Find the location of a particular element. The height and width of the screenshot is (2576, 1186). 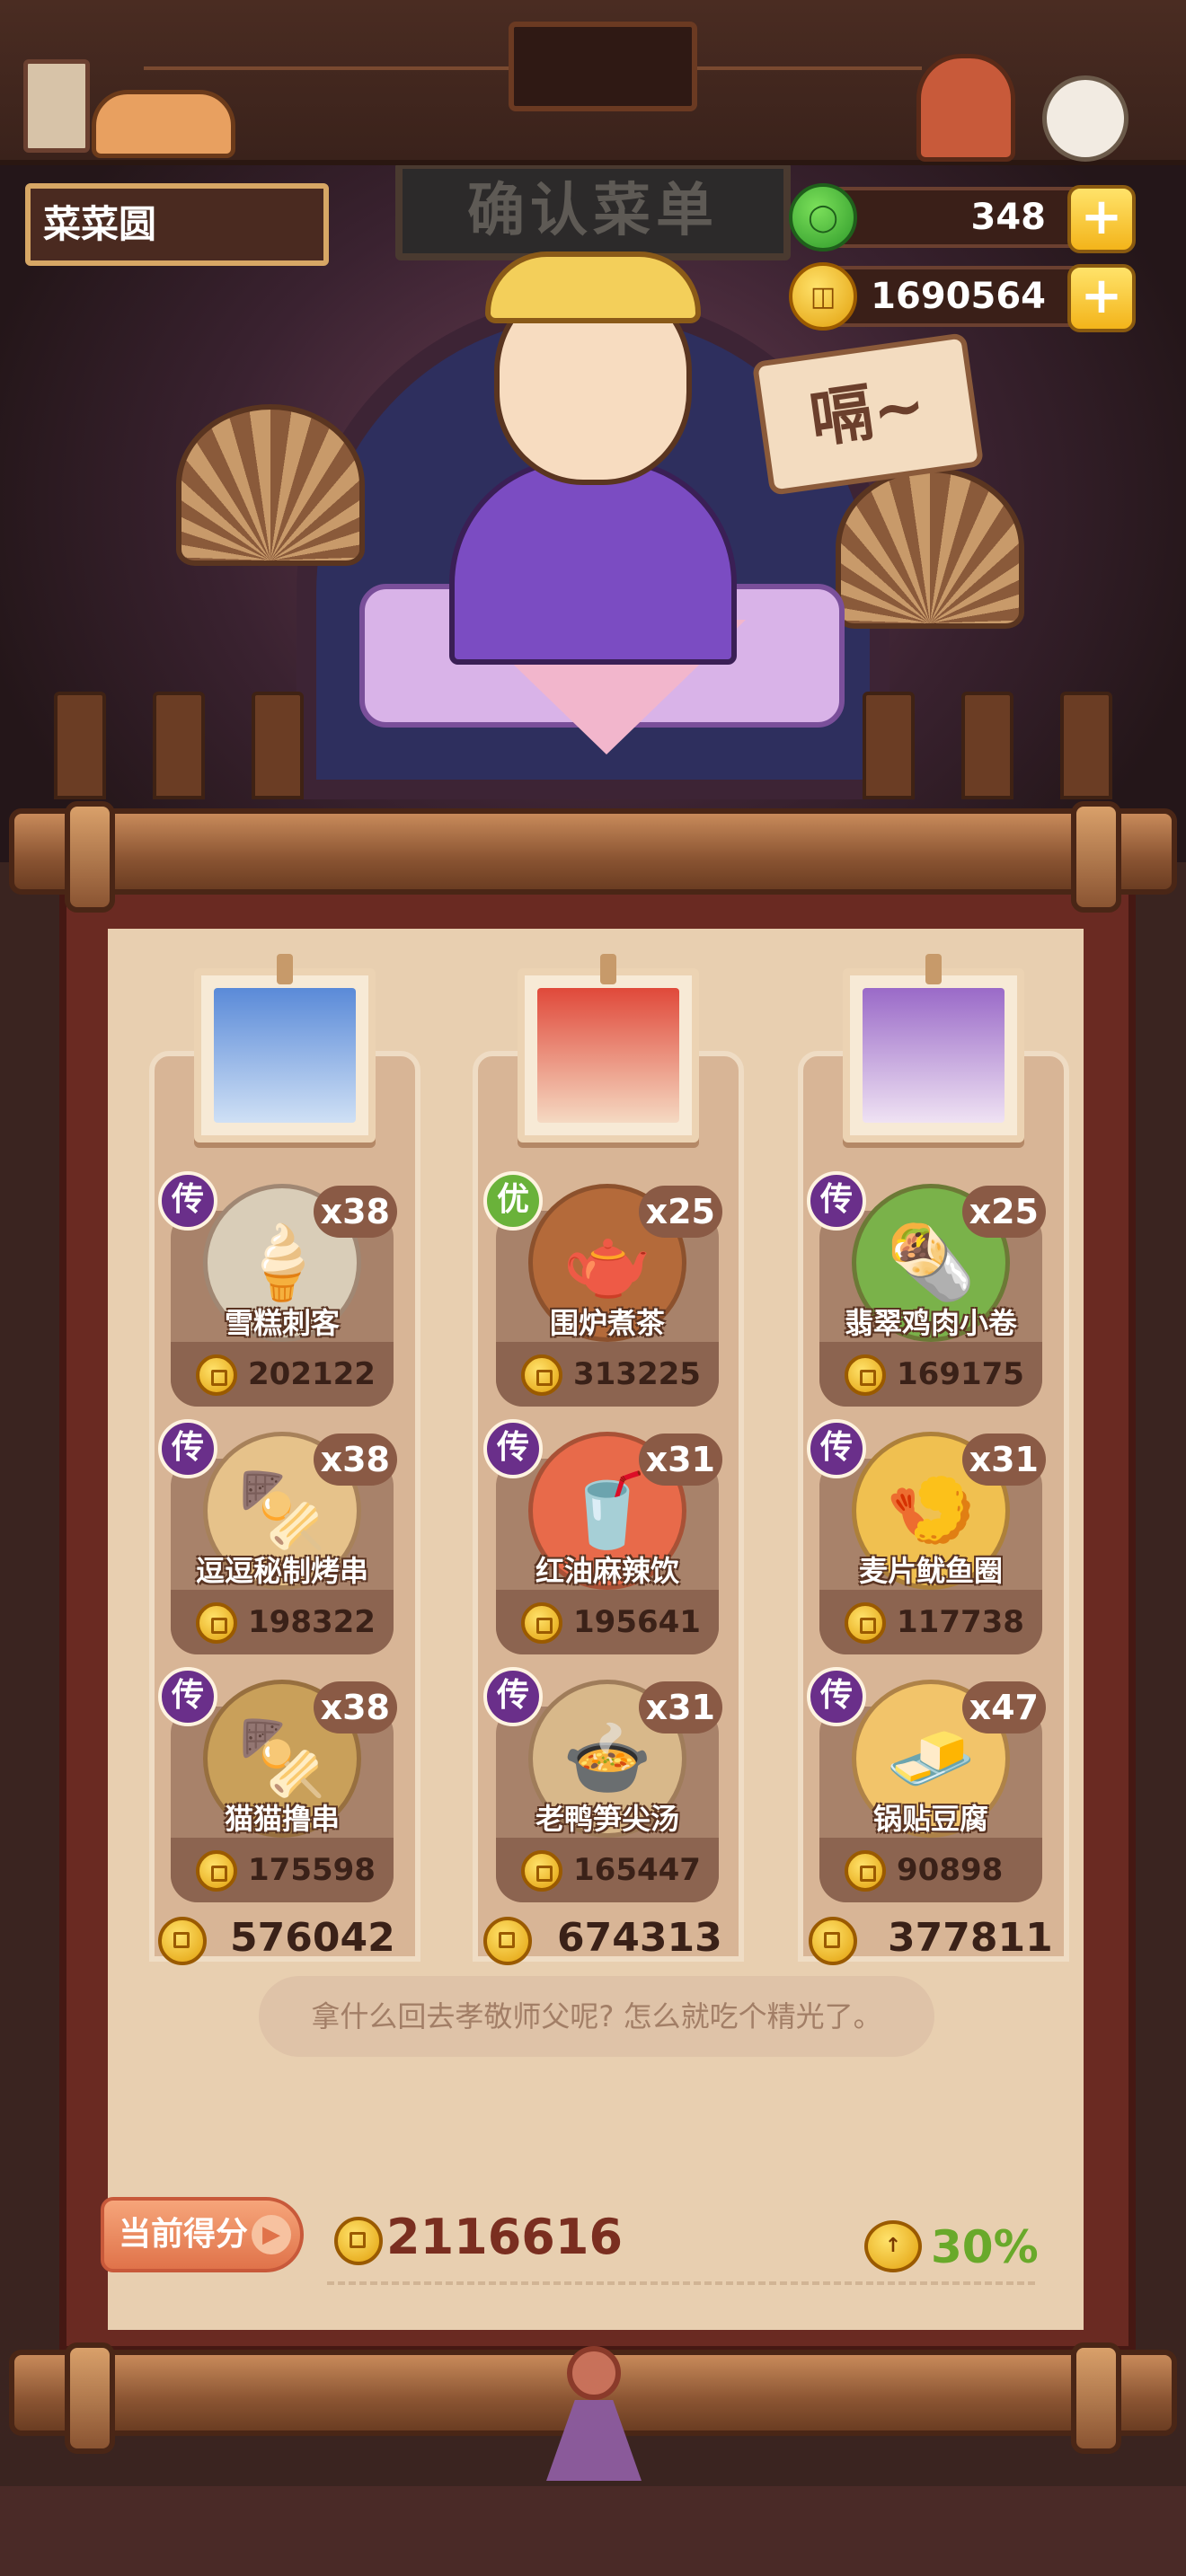

dish-card: 🍲 传 x31 老鸭笋尖汤 165447 is located at coordinates (602, 1784).